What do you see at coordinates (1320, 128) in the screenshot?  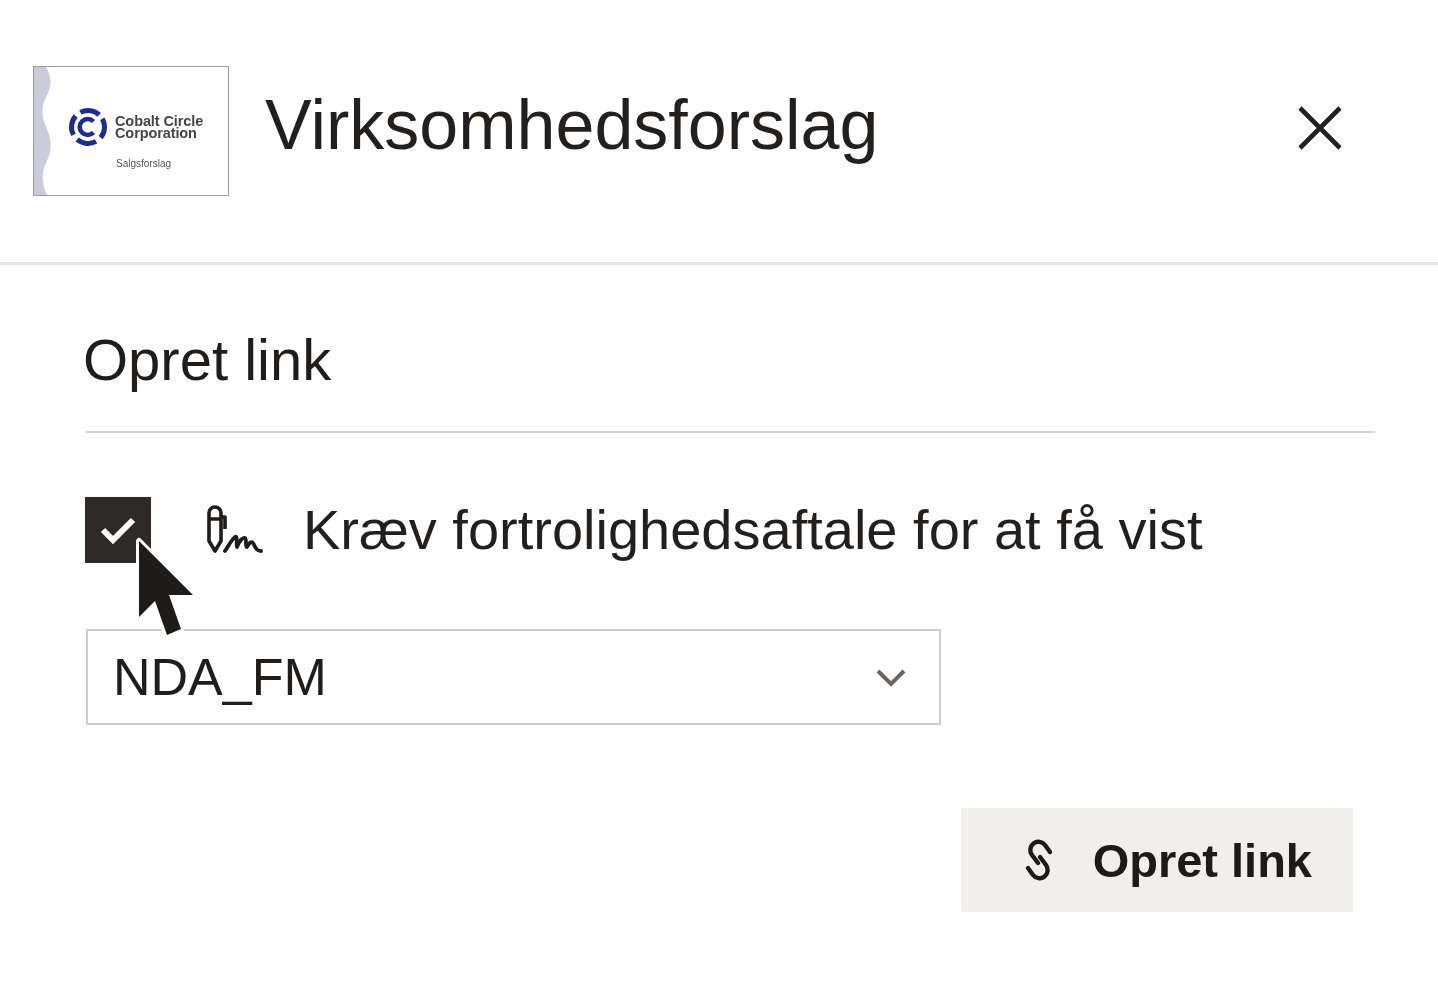 I see `close-icon` at bounding box center [1320, 128].